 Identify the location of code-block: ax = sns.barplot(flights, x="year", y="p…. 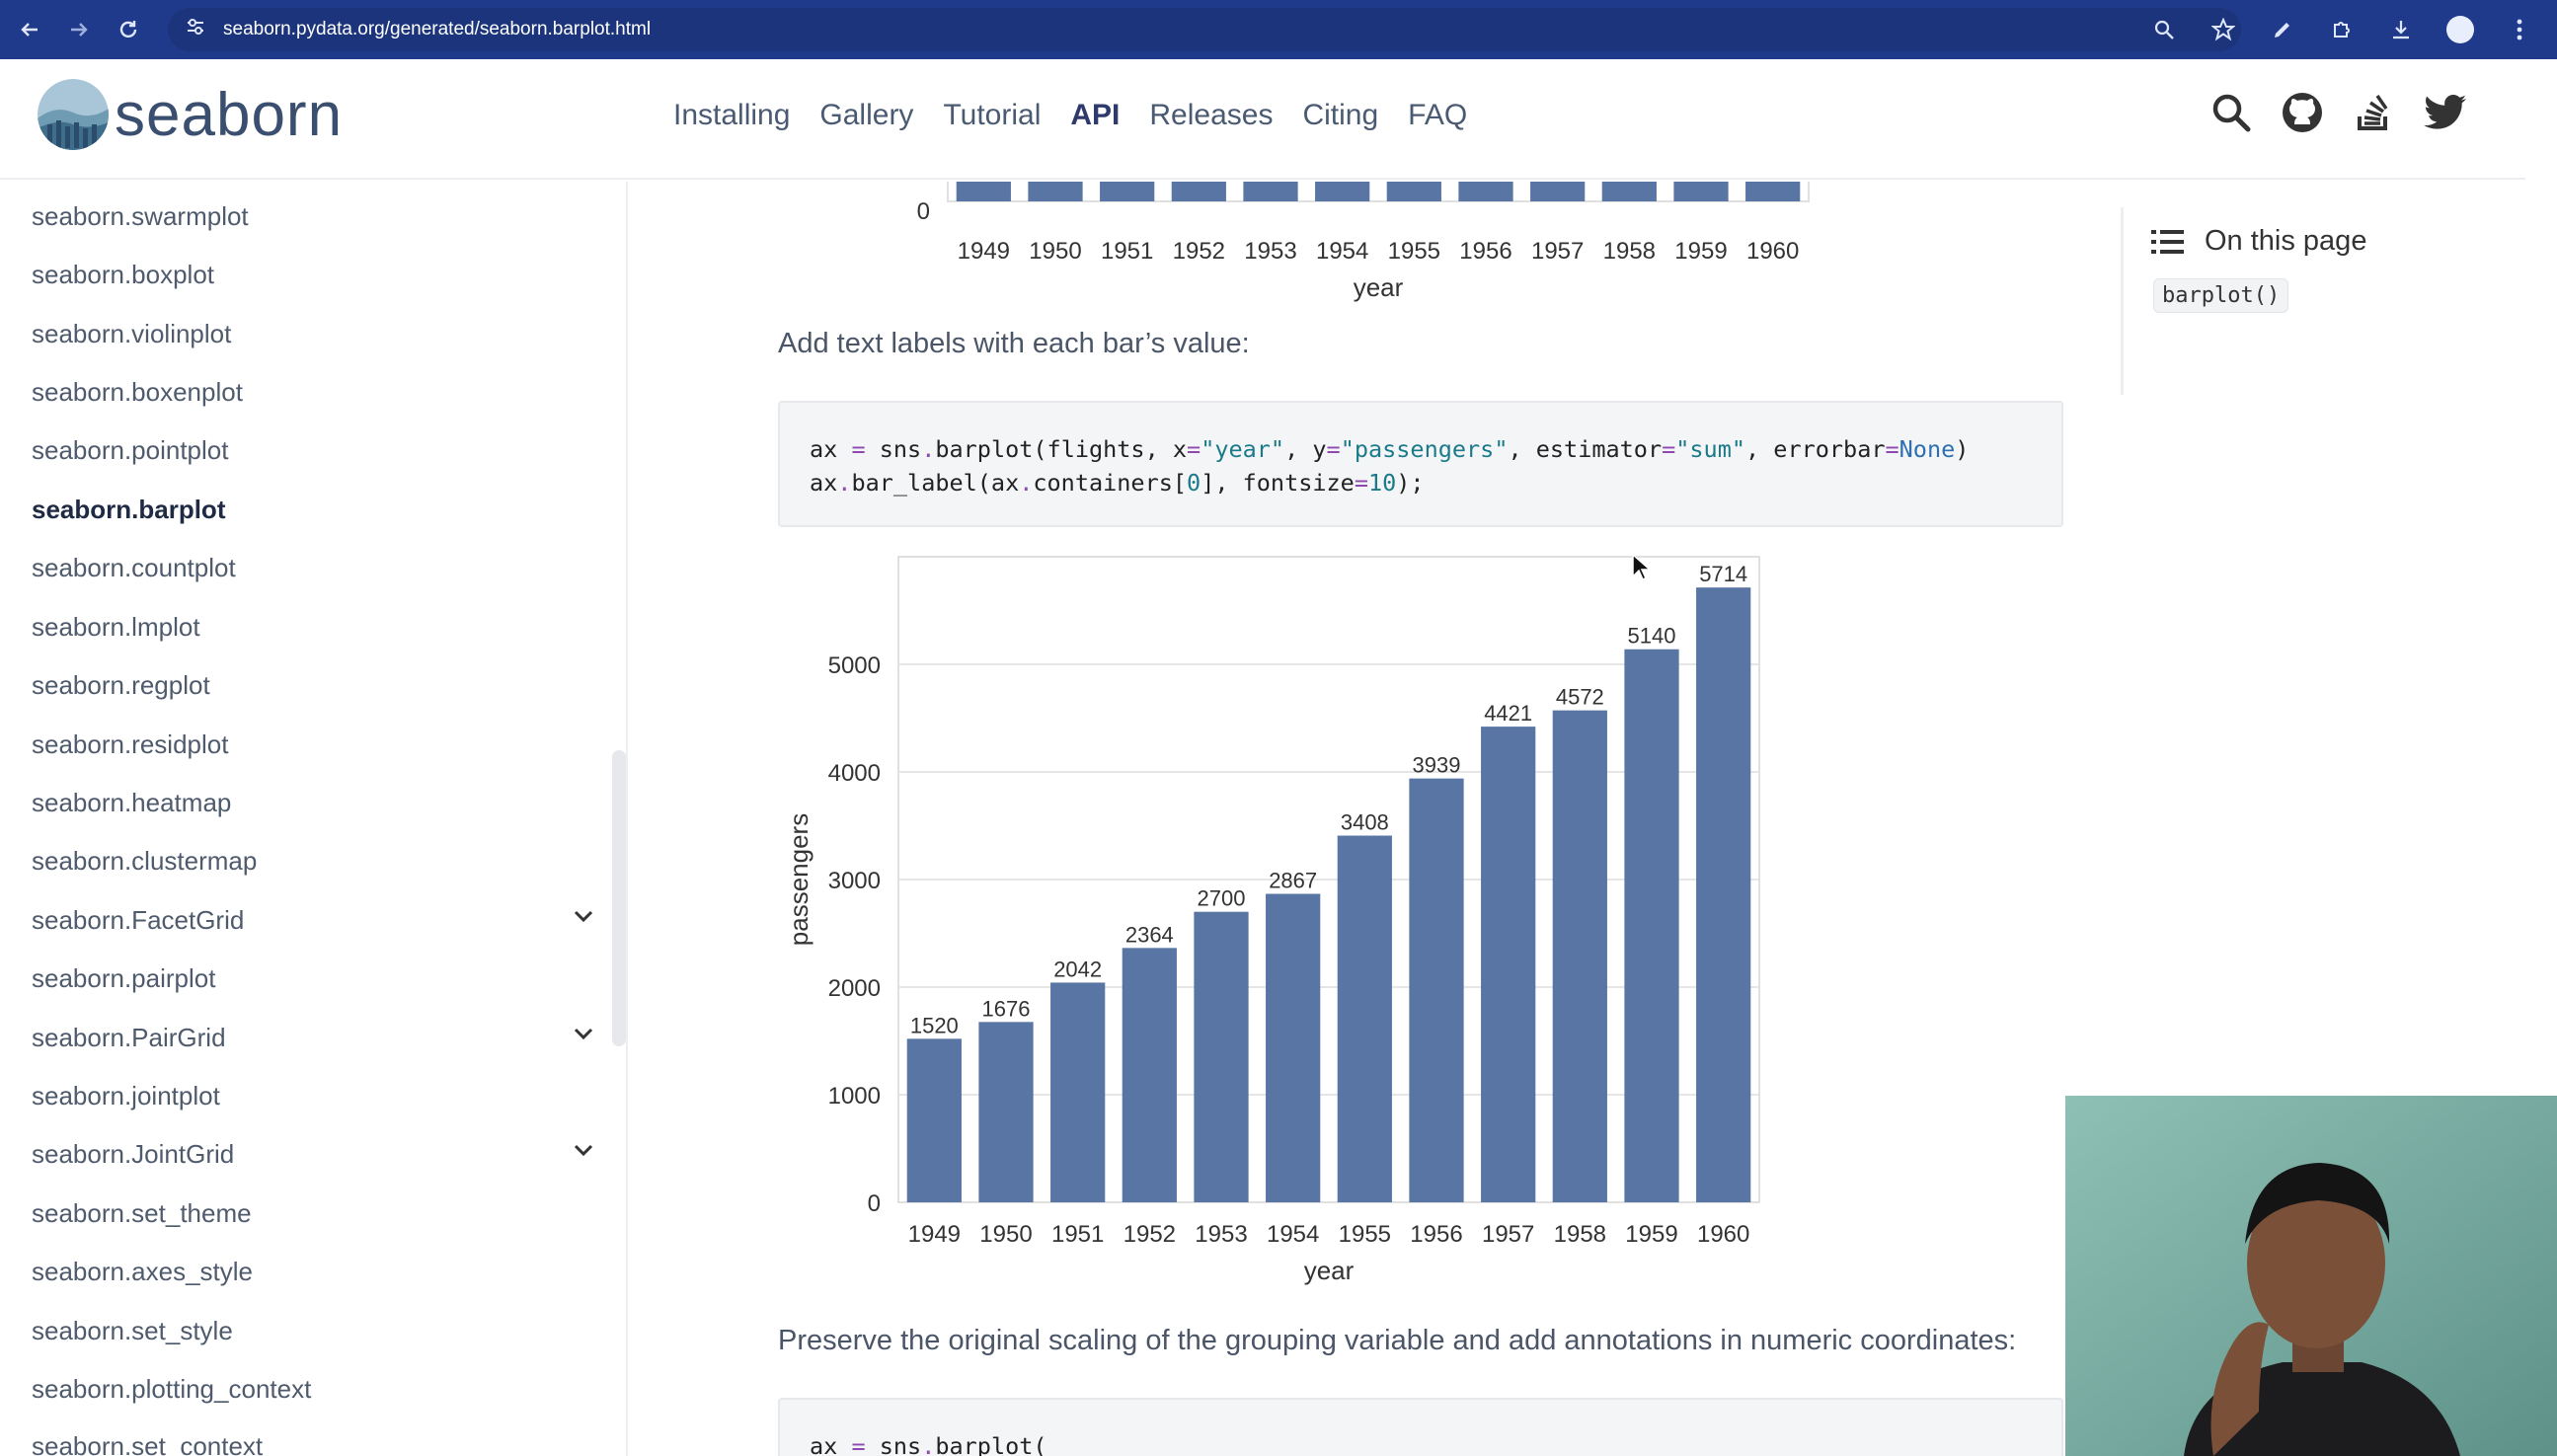
(1420, 464).